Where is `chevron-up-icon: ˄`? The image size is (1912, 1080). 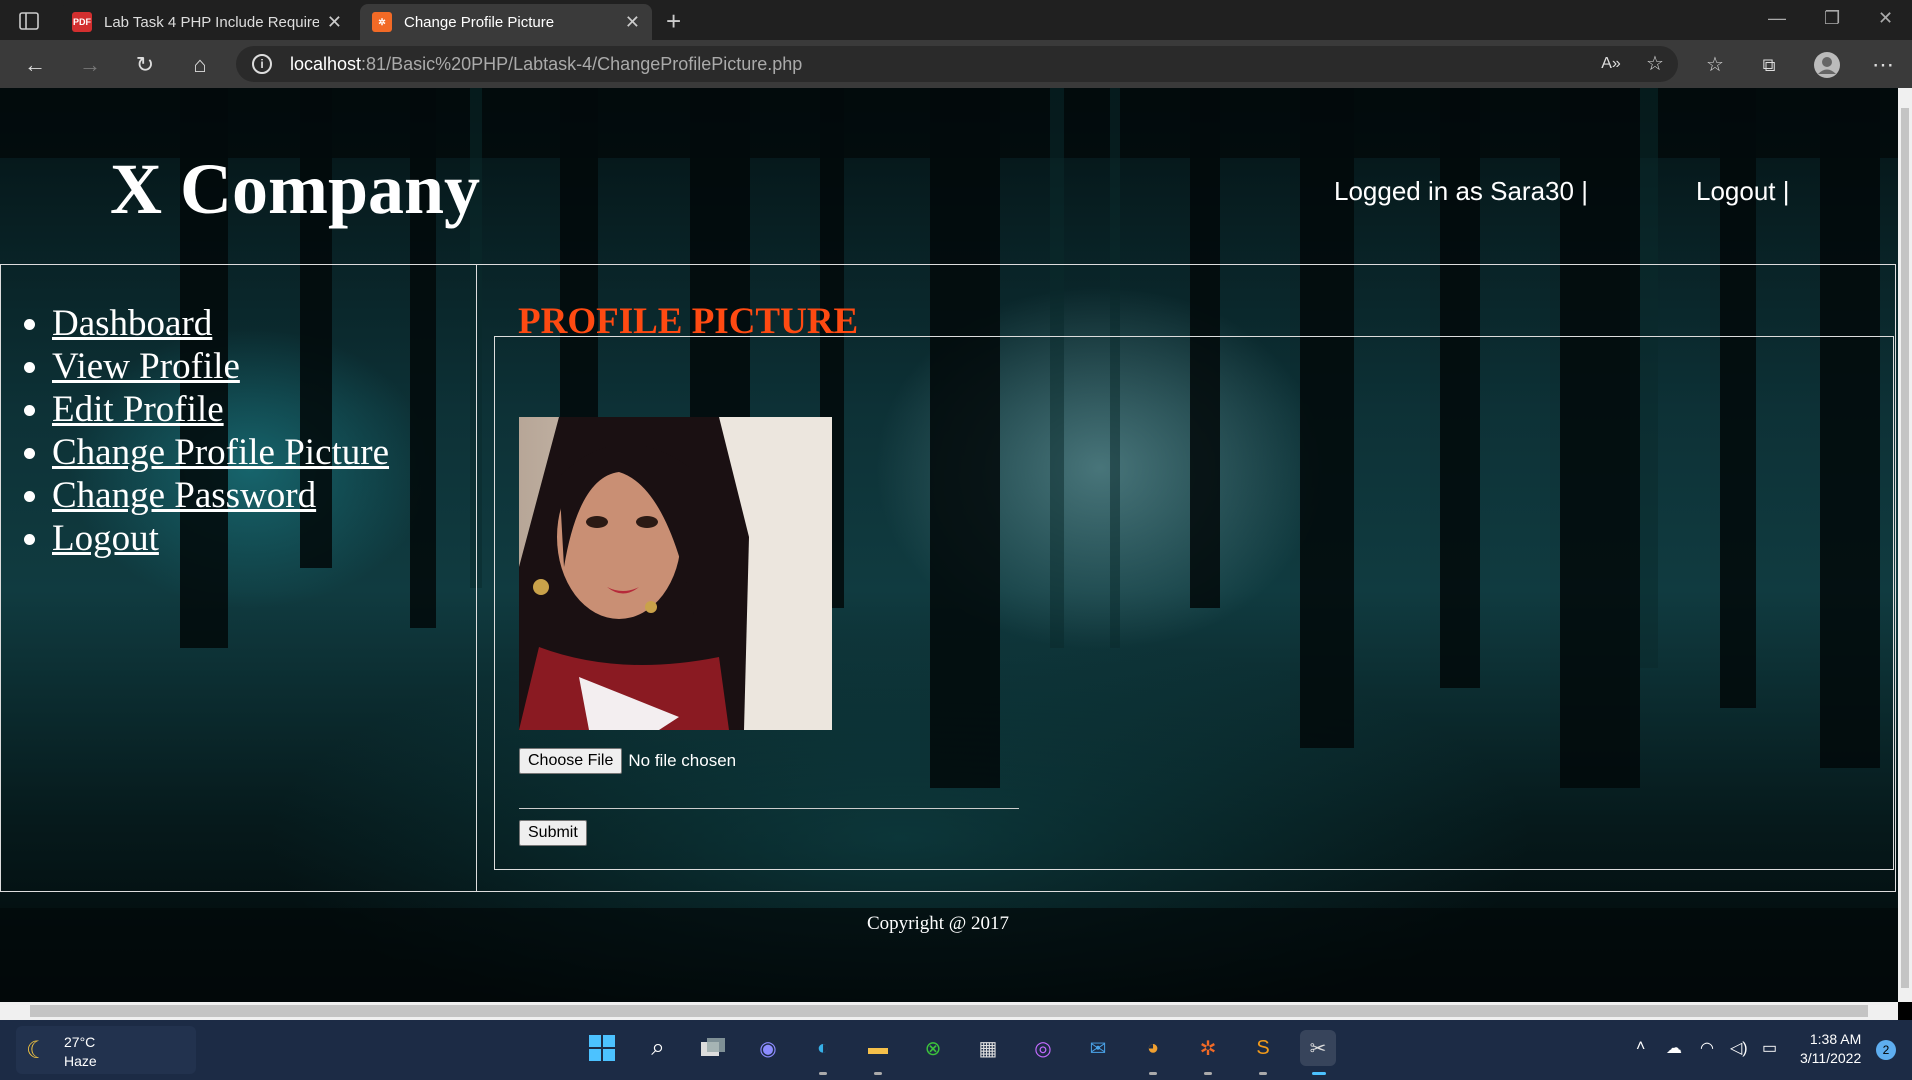
chevron-up-icon: ˄ is located at coordinates (1640, 1047).